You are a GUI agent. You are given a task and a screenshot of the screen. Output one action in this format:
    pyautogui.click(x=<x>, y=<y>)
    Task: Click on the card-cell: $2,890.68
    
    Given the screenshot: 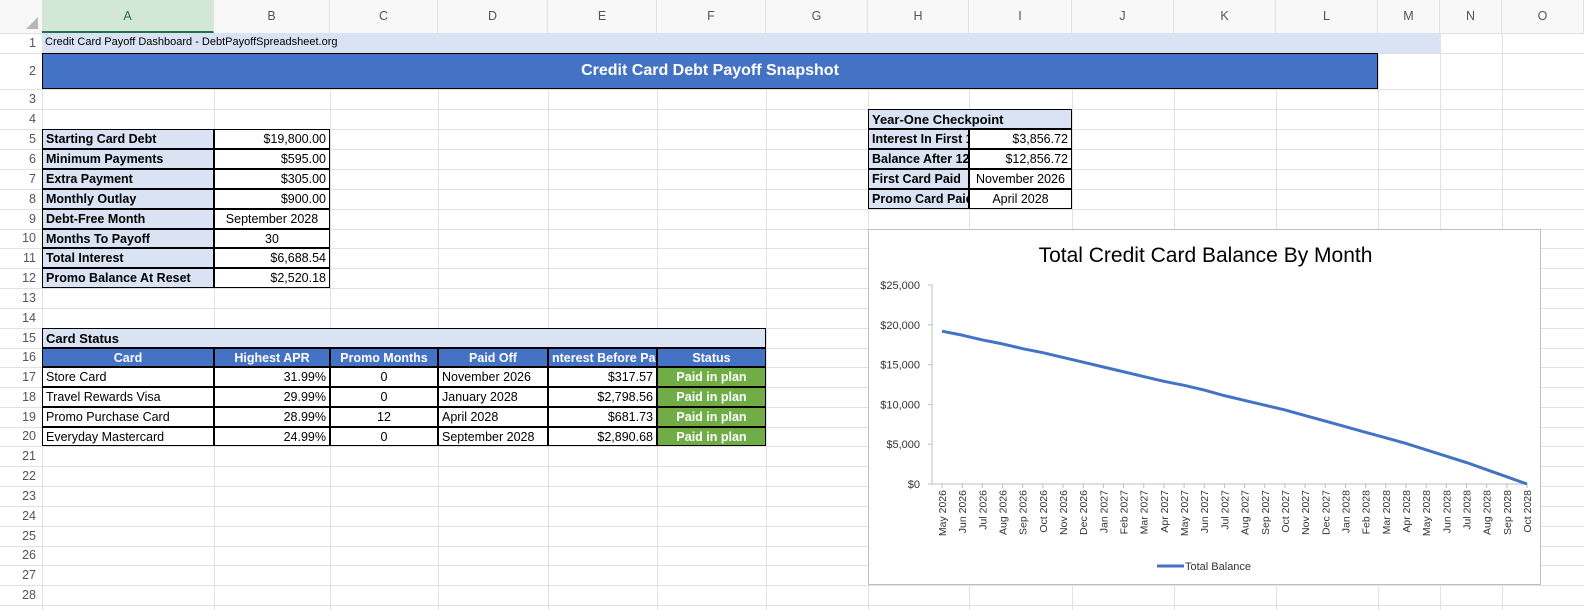 What is the action you would take?
    pyautogui.click(x=602, y=436)
    